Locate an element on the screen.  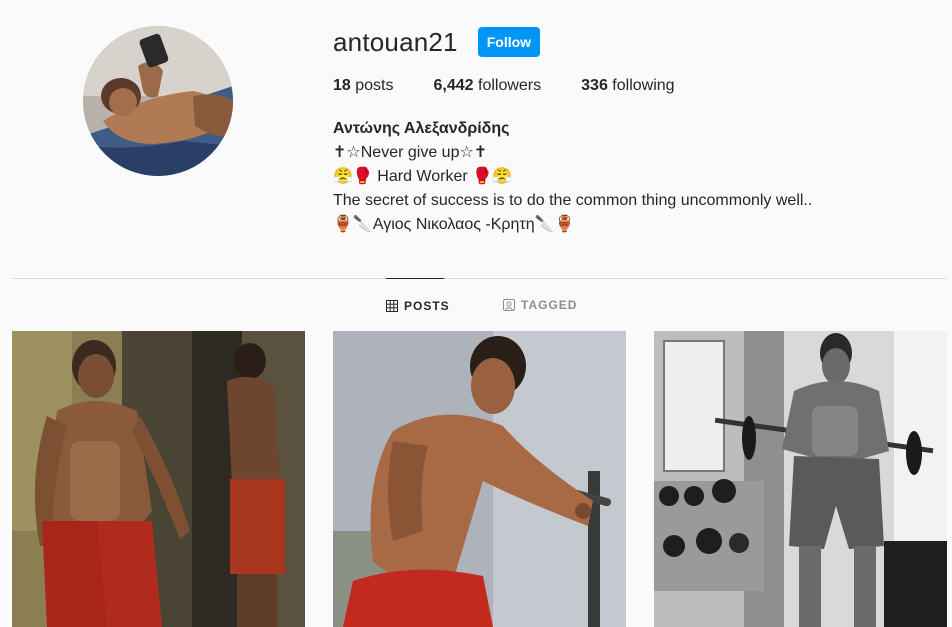
grid-icon is located at coordinates (392, 305).